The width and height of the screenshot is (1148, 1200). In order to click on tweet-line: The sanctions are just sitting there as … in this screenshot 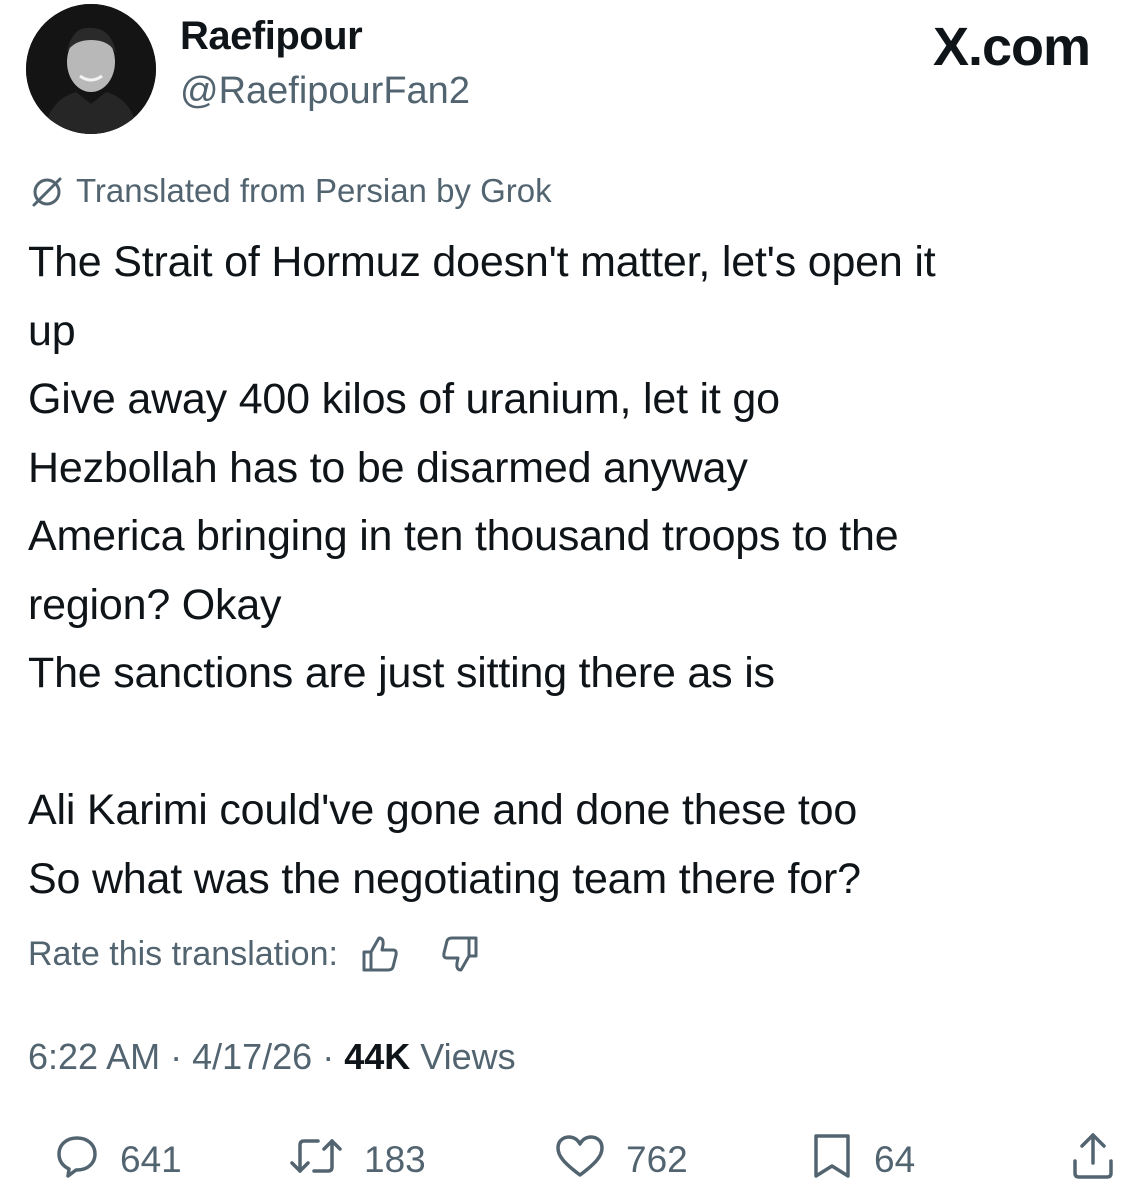, I will do `click(401, 673)`.